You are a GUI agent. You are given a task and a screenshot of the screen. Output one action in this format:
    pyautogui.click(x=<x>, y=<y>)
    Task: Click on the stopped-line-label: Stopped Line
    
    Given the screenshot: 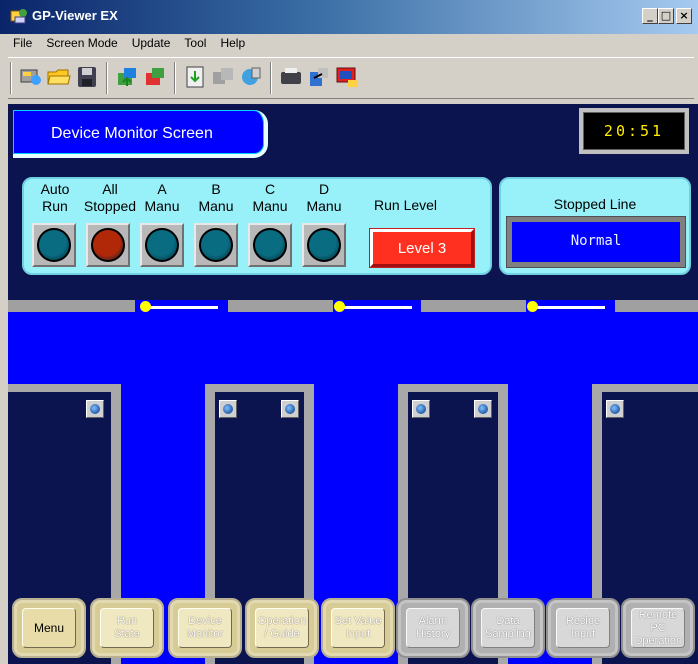 What is the action you would take?
    pyautogui.click(x=595, y=204)
    